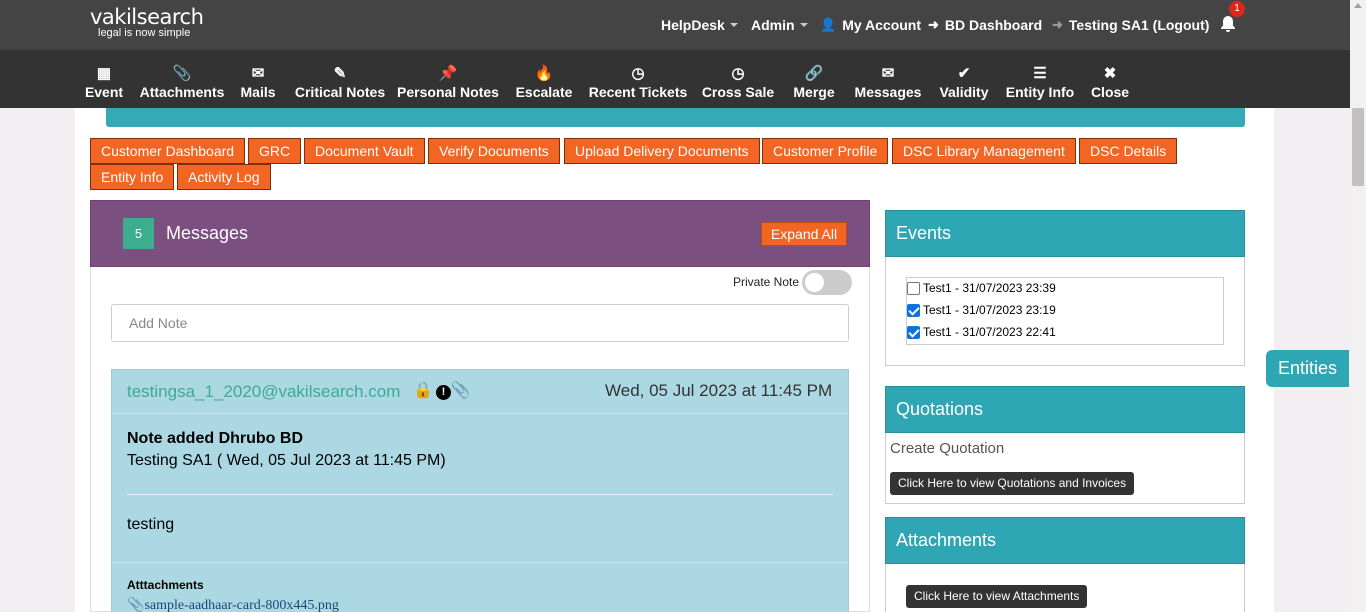 The height and width of the screenshot is (612, 1366). Describe the element at coordinates (340, 73) in the screenshot. I see `pencil-icon: ✎` at that location.